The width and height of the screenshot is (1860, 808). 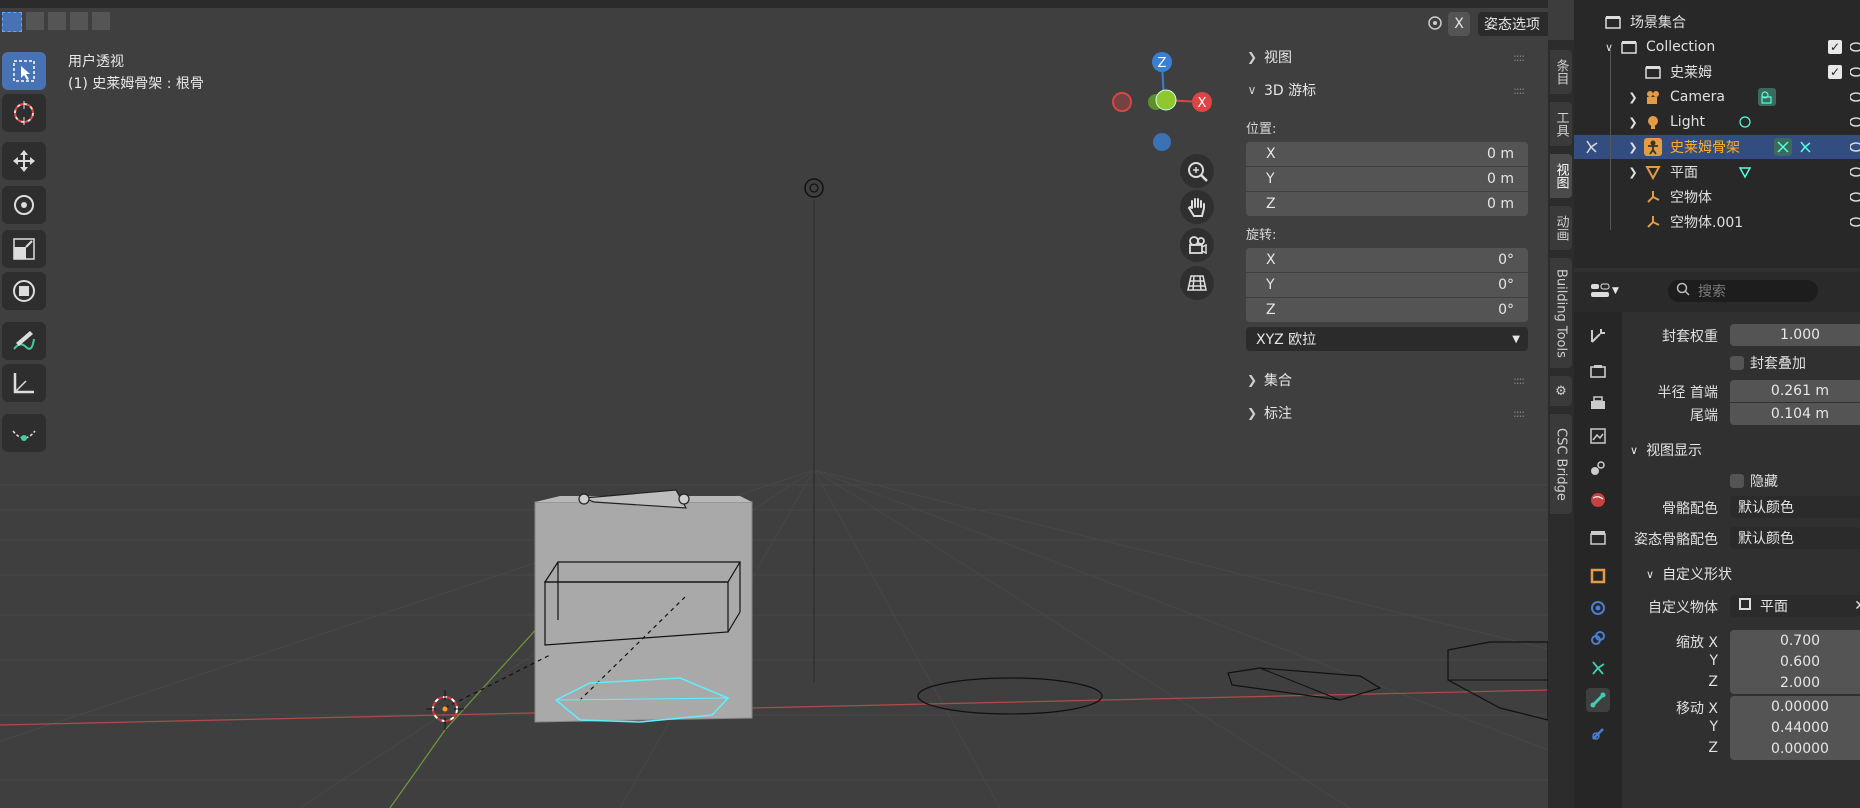 What do you see at coordinates (1459, 24) in the screenshot?
I see `mirror-x-toggle: X` at bounding box center [1459, 24].